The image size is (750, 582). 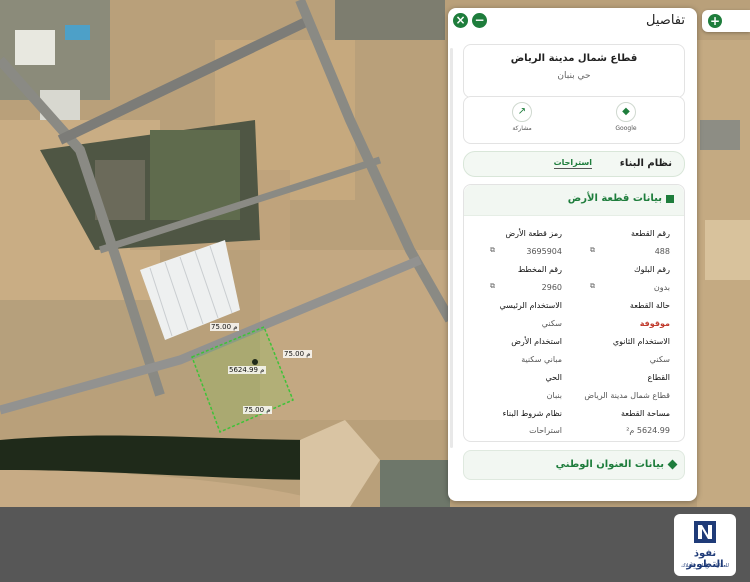 What do you see at coordinates (532, 413) in the screenshot?
I see `building-terms-label: نظام شروط البناء` at bounding box center [532, 413].